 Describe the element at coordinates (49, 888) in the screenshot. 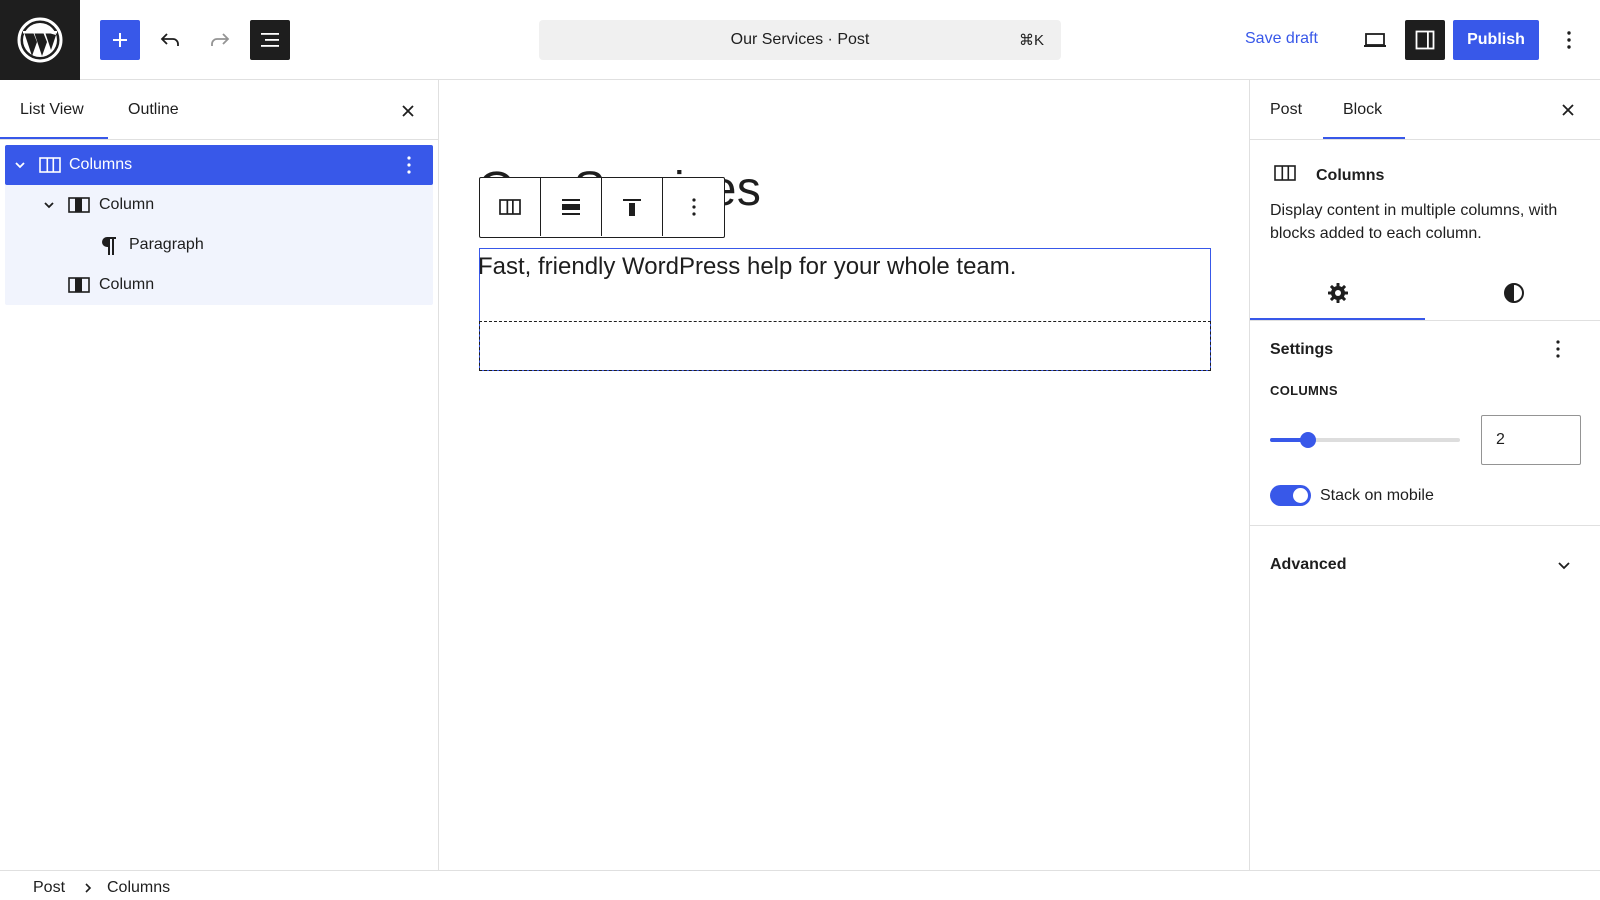

I see `breadcrumb-item-post: Post` at that location.